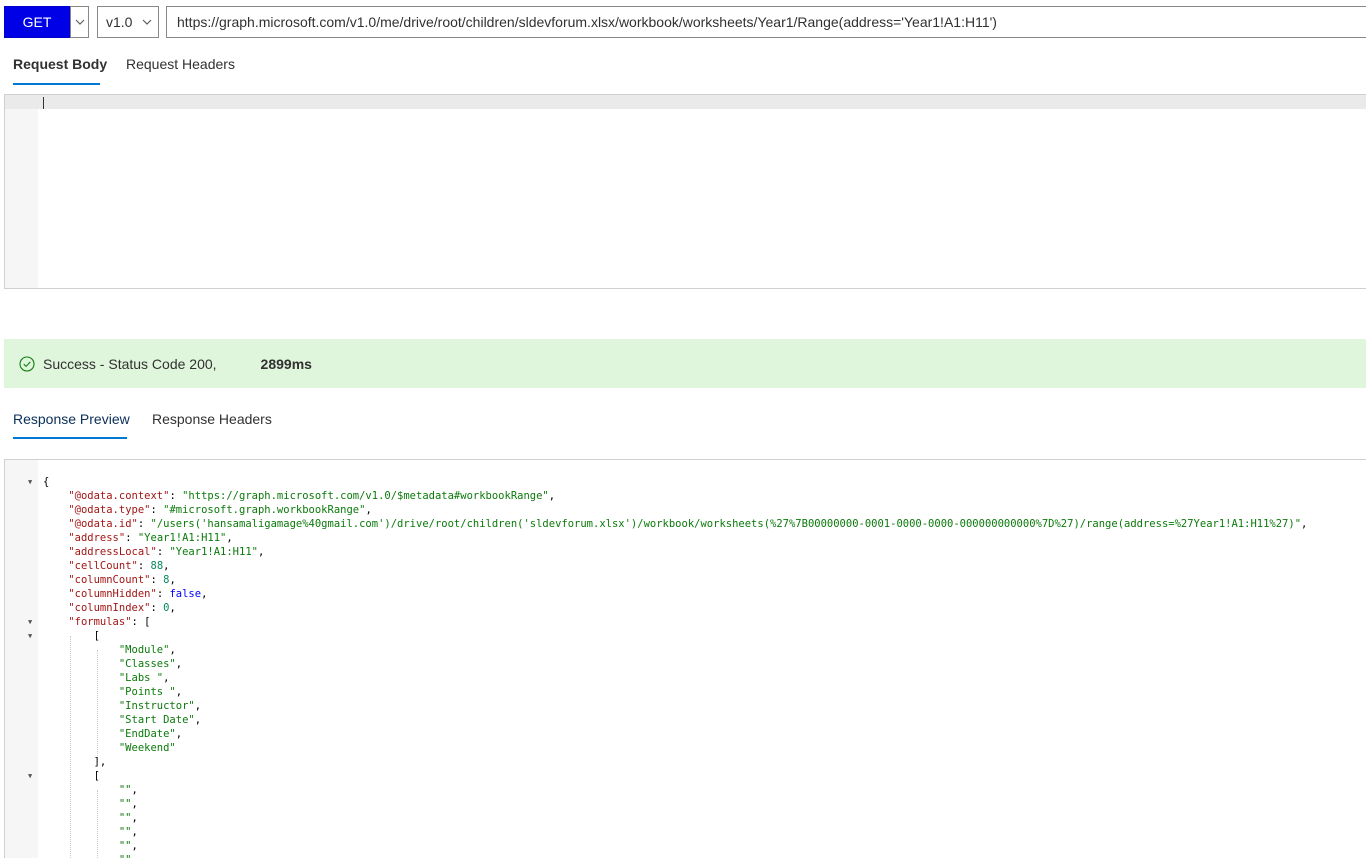 The width and height of the screenshot is (1366, 858). I want to click on code-text: "Classes",, so click(112, 664).